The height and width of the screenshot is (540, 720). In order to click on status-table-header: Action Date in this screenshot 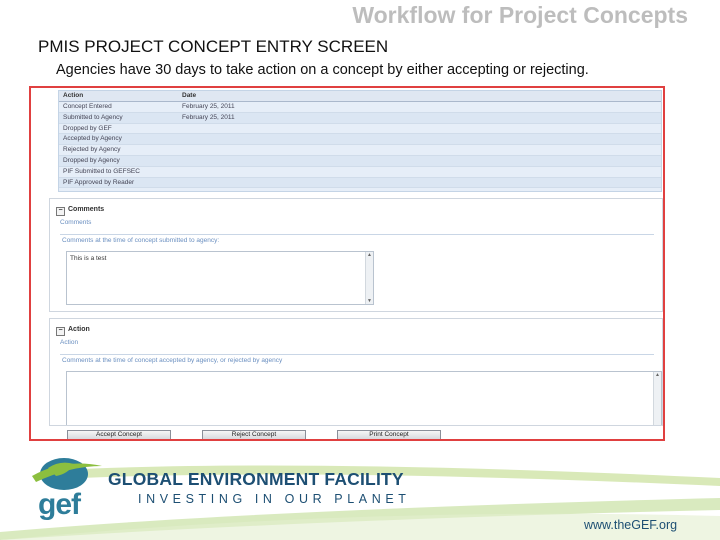, I will do `click(360, 96)`.